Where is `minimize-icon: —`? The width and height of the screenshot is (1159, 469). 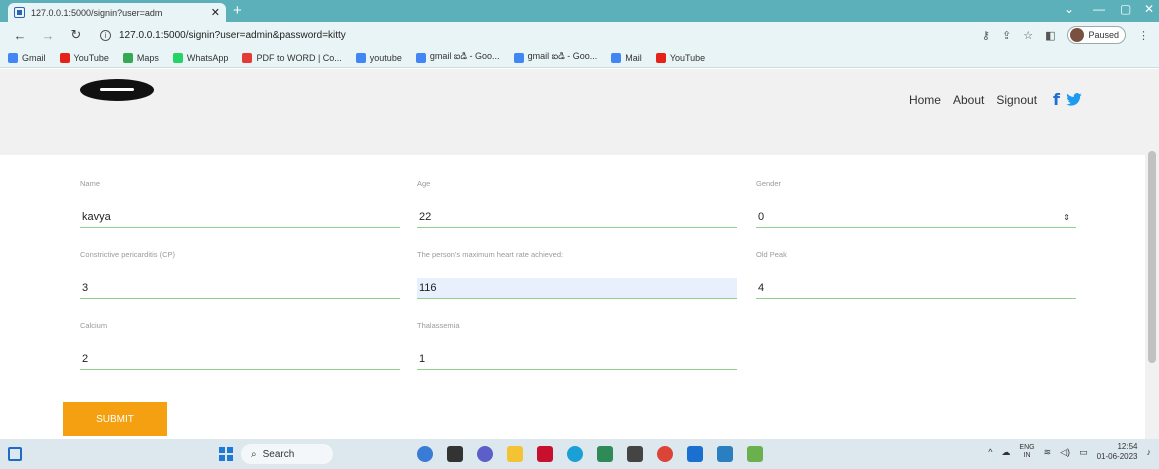
minimize-icon: — is located at coordinates (1099, 9).